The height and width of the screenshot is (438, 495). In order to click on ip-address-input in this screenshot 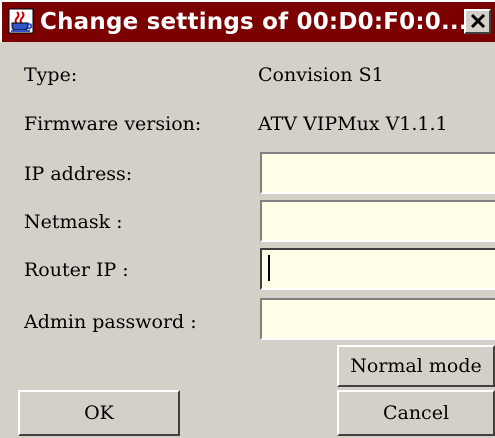, I will do `click(377, 173)`.